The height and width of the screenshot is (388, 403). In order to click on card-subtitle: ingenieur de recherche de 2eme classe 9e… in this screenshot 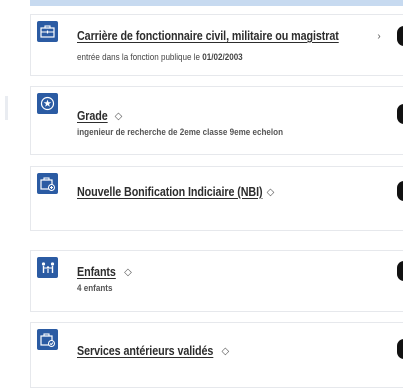, I will do `click(180, 132)`.